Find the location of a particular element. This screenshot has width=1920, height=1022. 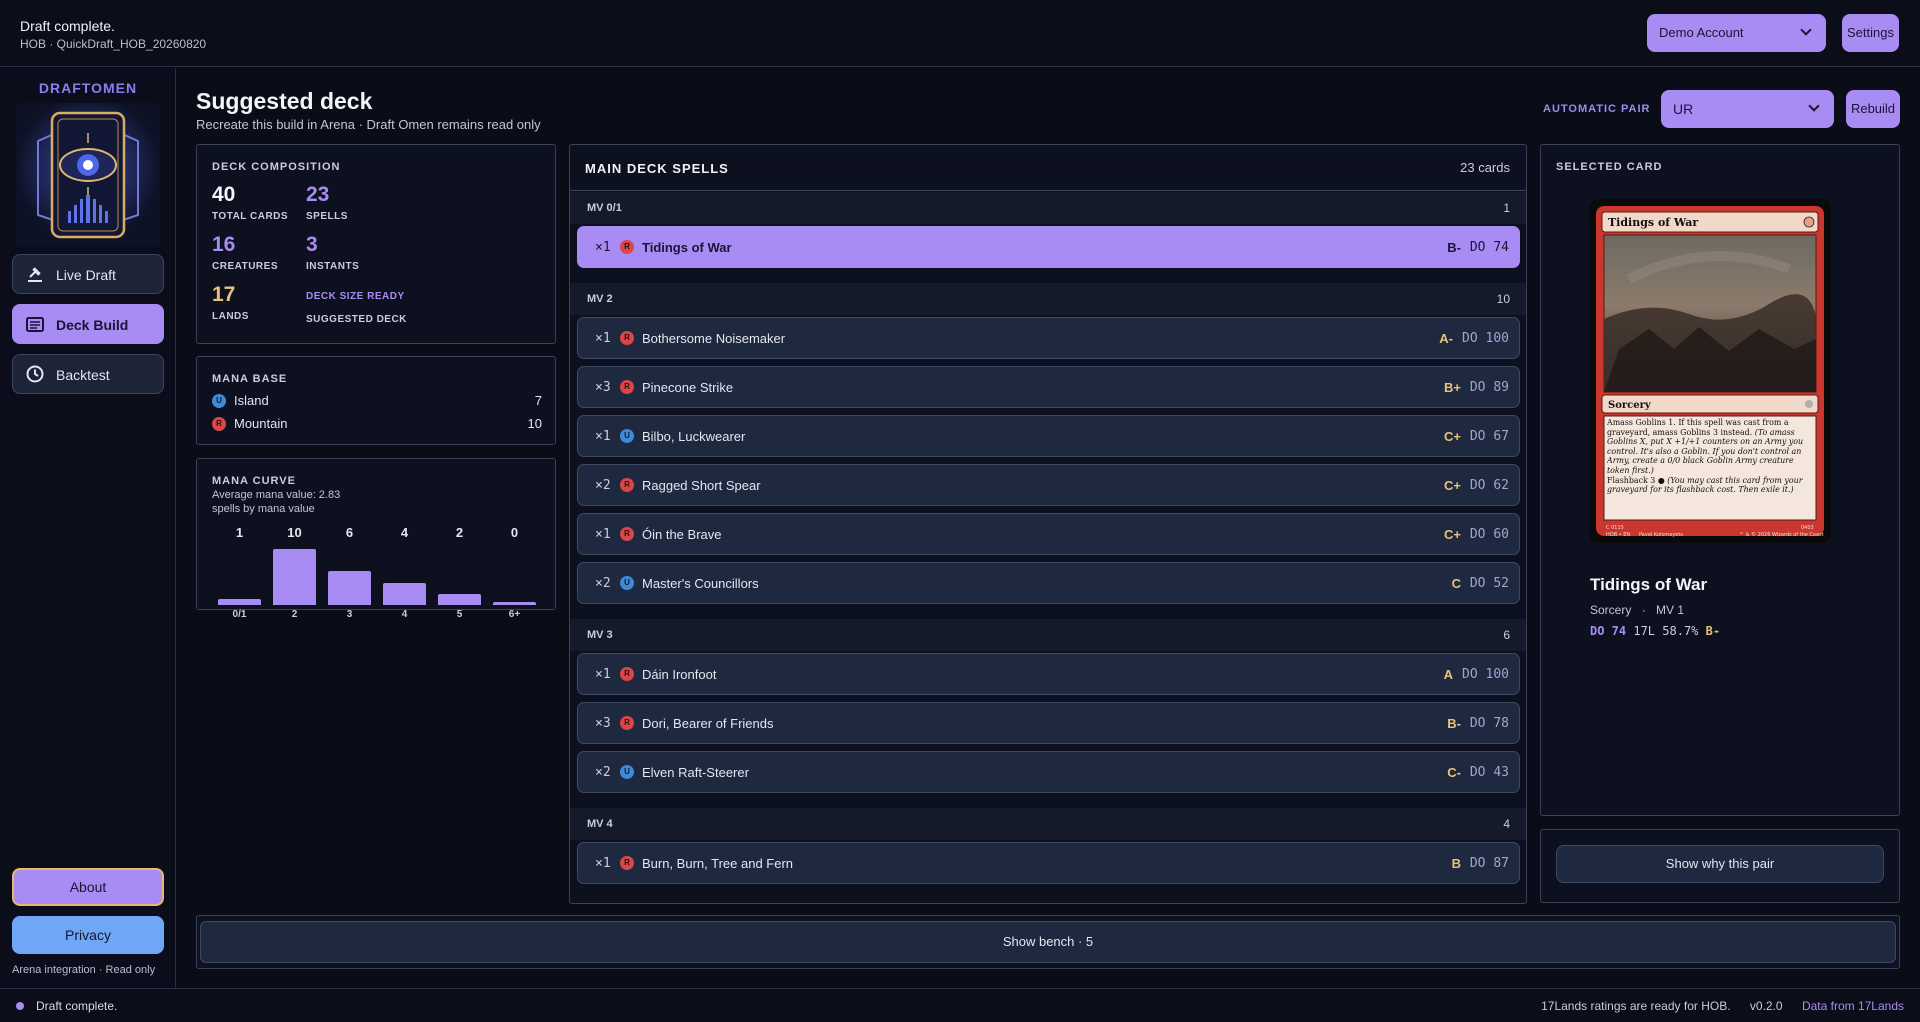

curve-tick-label: 5 is located at coordinates (459, 614).